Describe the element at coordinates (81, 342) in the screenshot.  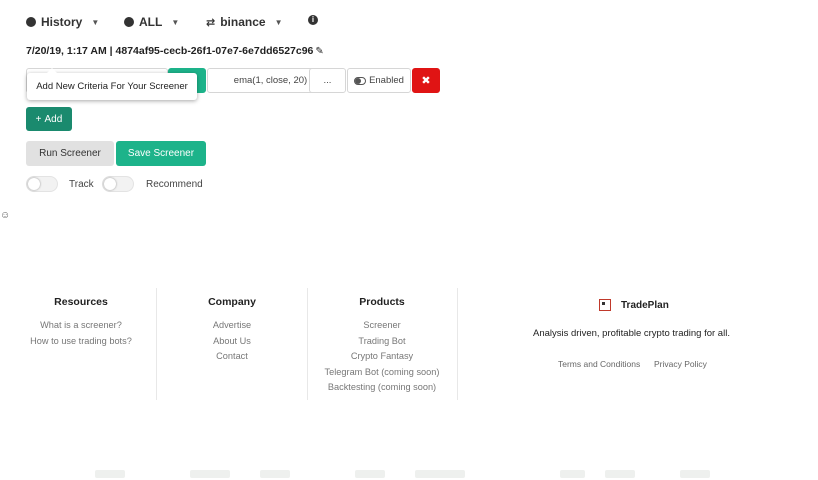
I see `footer-link-trading-bots: How to use trading bots?` at that location.